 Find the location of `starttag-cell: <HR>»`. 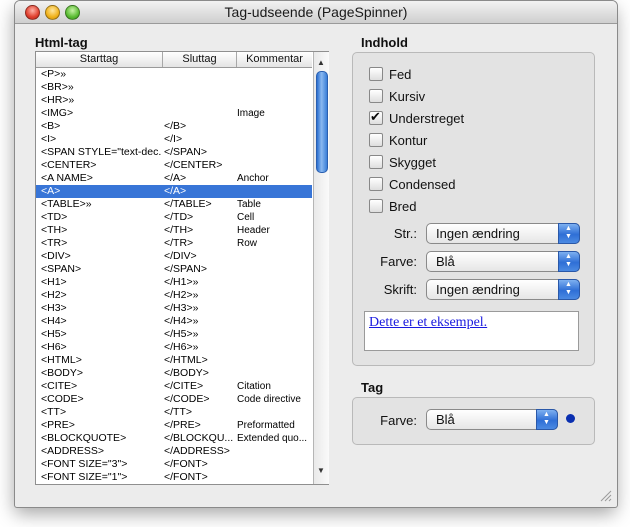

starttag-cell: <HR>» is located at coordinates (58, 100).